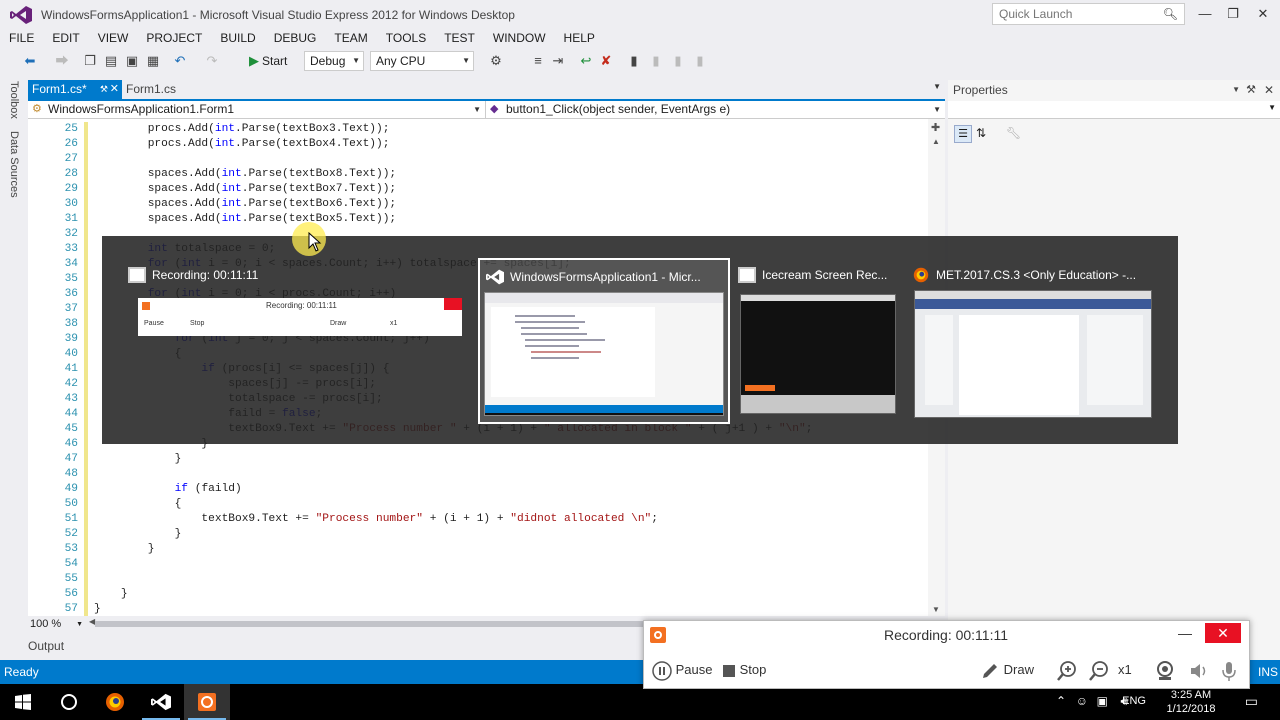 The width and height of the screenshot is (1280, 720). Describe the element at coordinates (207, 702) in the screenshot. I see `taskbar-icecream-recorder` at that location.